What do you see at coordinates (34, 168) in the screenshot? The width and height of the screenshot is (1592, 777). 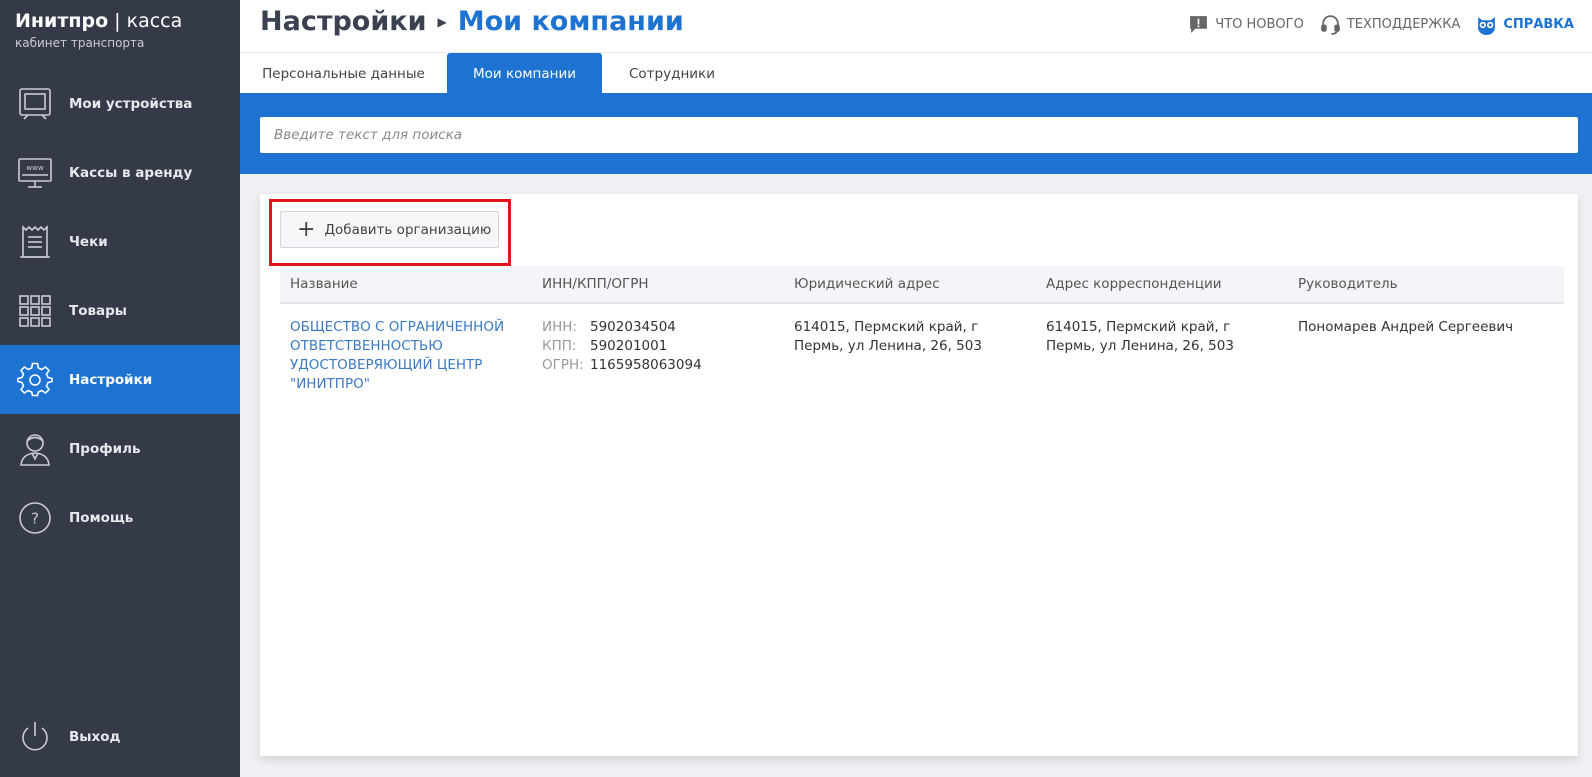 I see `svg-text: www` at bounding box center [34, 168].